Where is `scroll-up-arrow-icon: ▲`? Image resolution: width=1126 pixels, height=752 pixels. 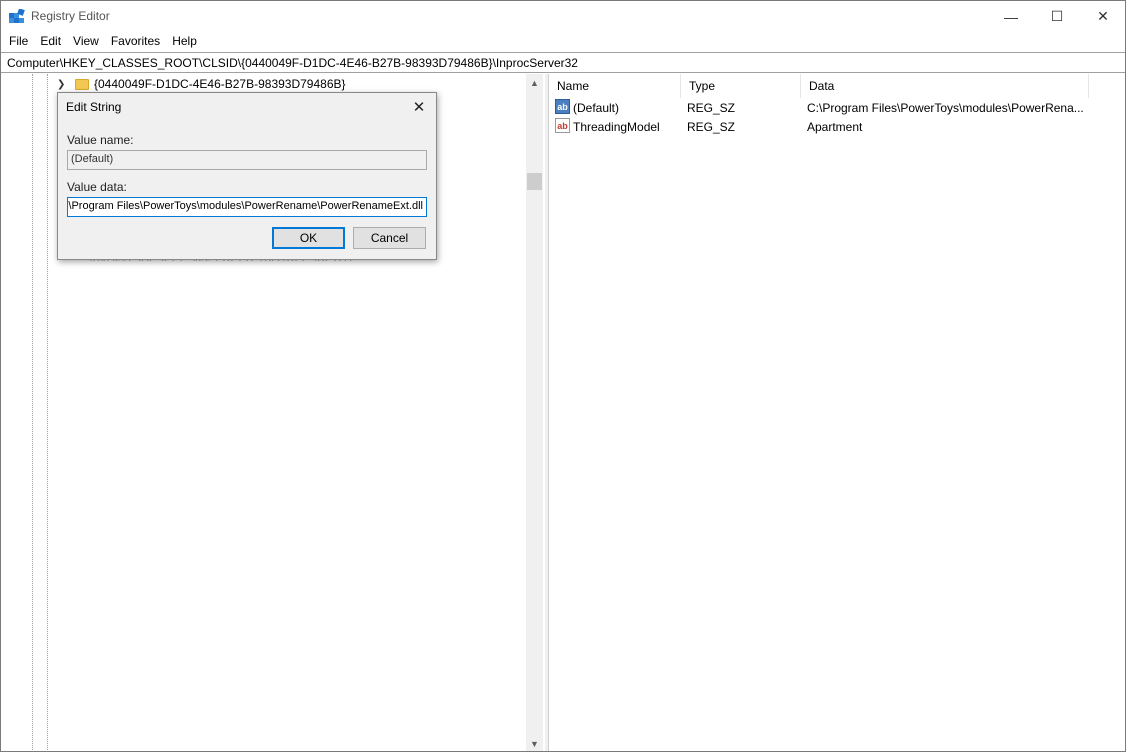 scroll-up-arrow-icon: ▲ is located at coordinates (534, 82).